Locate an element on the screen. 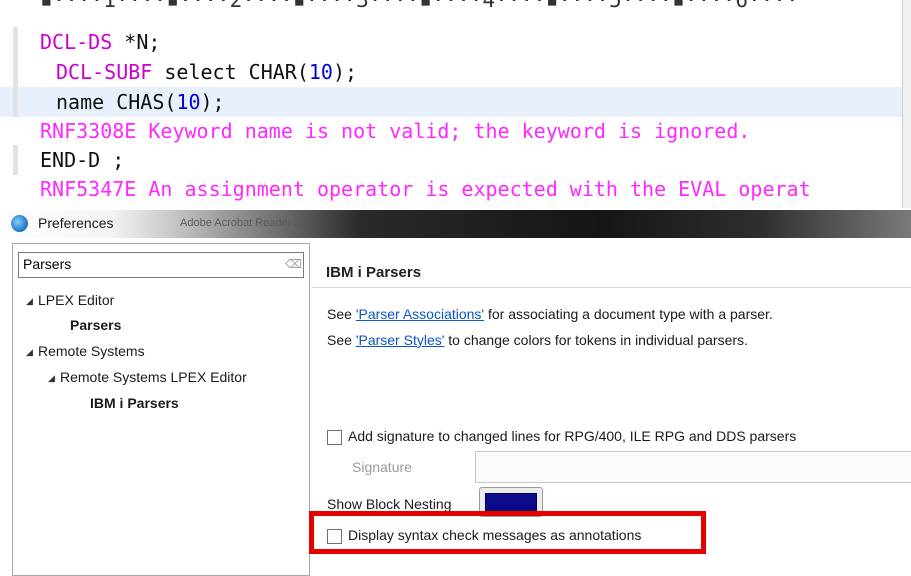 The height and width of the screenshot is (576, 911). vertical-scrollbar is located at coordinates (906, 104).